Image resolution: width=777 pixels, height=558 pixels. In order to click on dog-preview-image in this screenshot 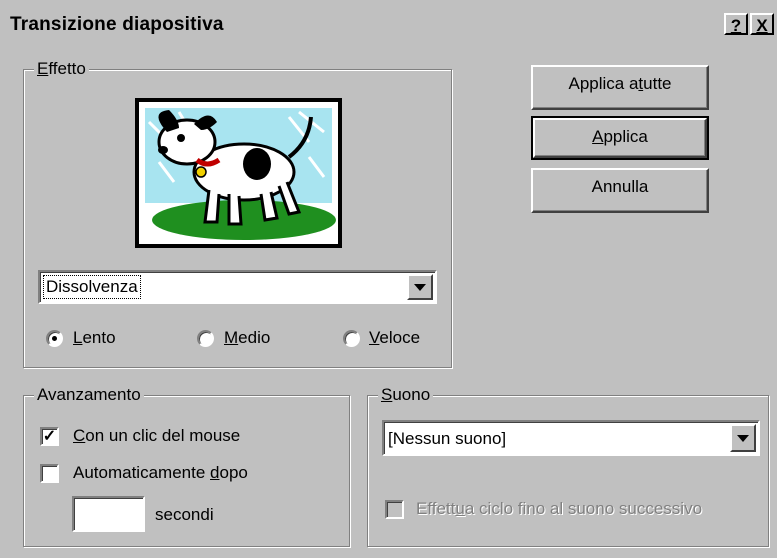, I will do `click(238, 173)`.